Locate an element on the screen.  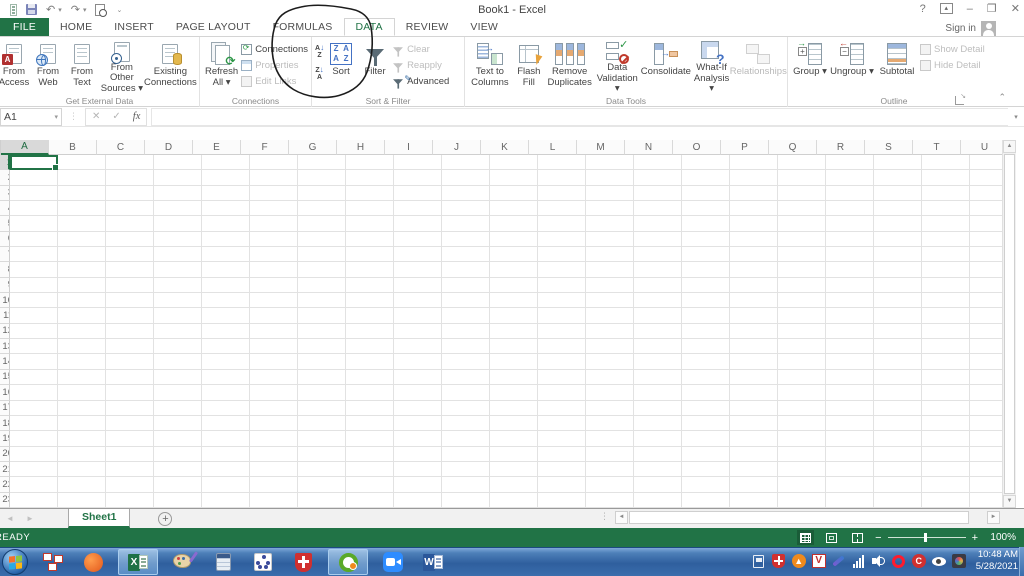
cell-L11 is located at coordinates (562, 316).